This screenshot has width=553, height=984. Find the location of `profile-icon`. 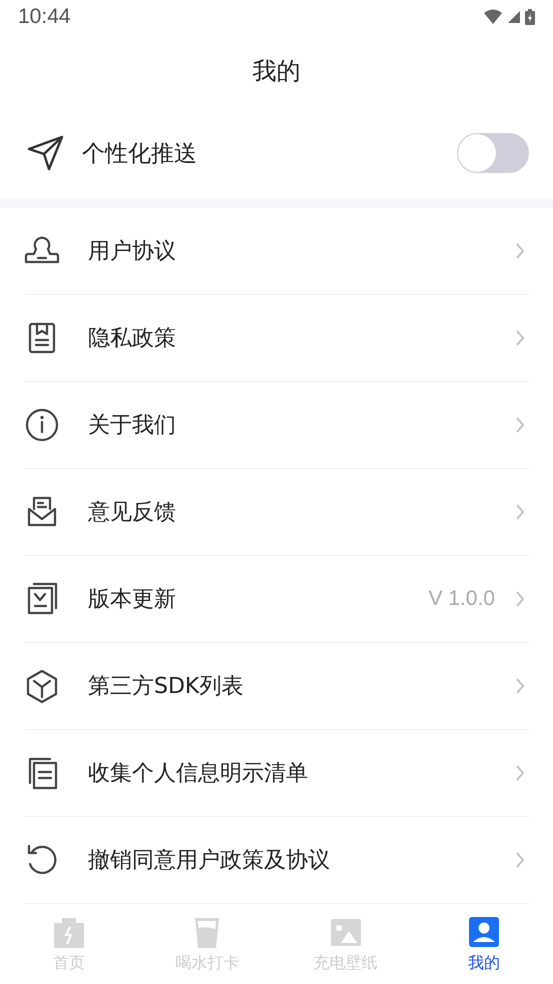

profile-icon is located at coordinates (484, 932).